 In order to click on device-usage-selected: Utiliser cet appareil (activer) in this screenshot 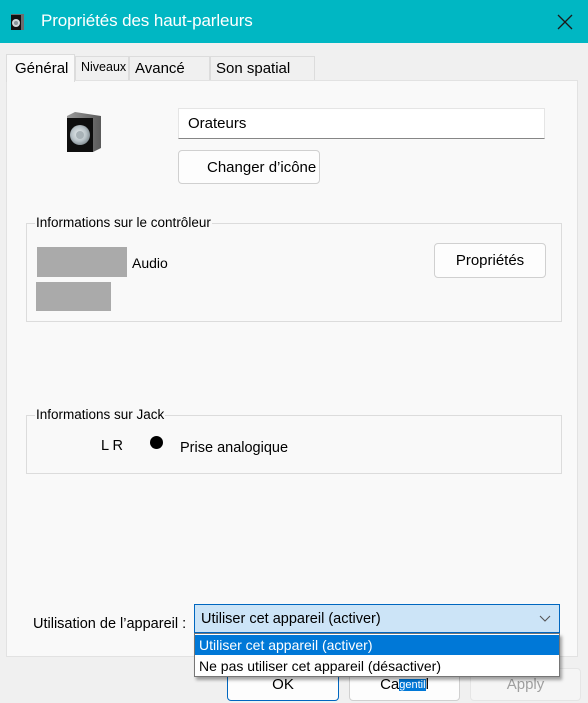, I will do `click(291, 619)`.